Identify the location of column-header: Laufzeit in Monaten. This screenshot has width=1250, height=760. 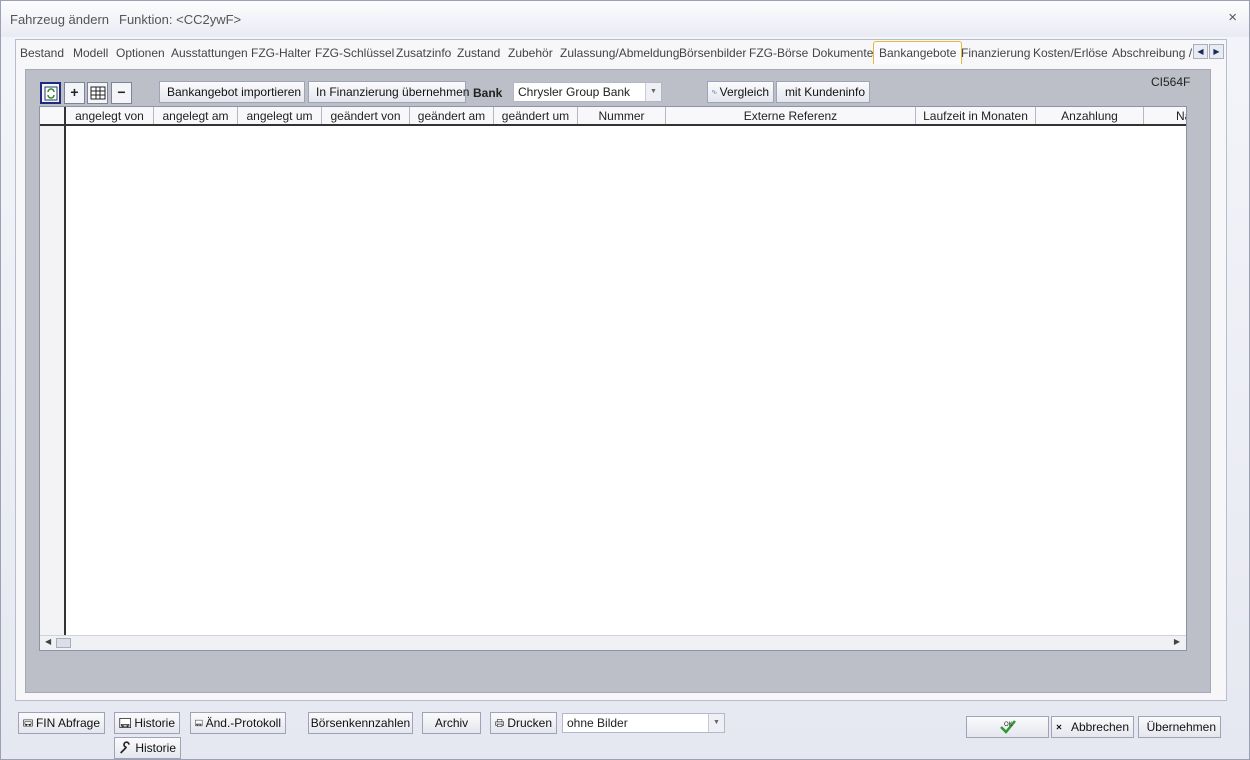
(976, 115).